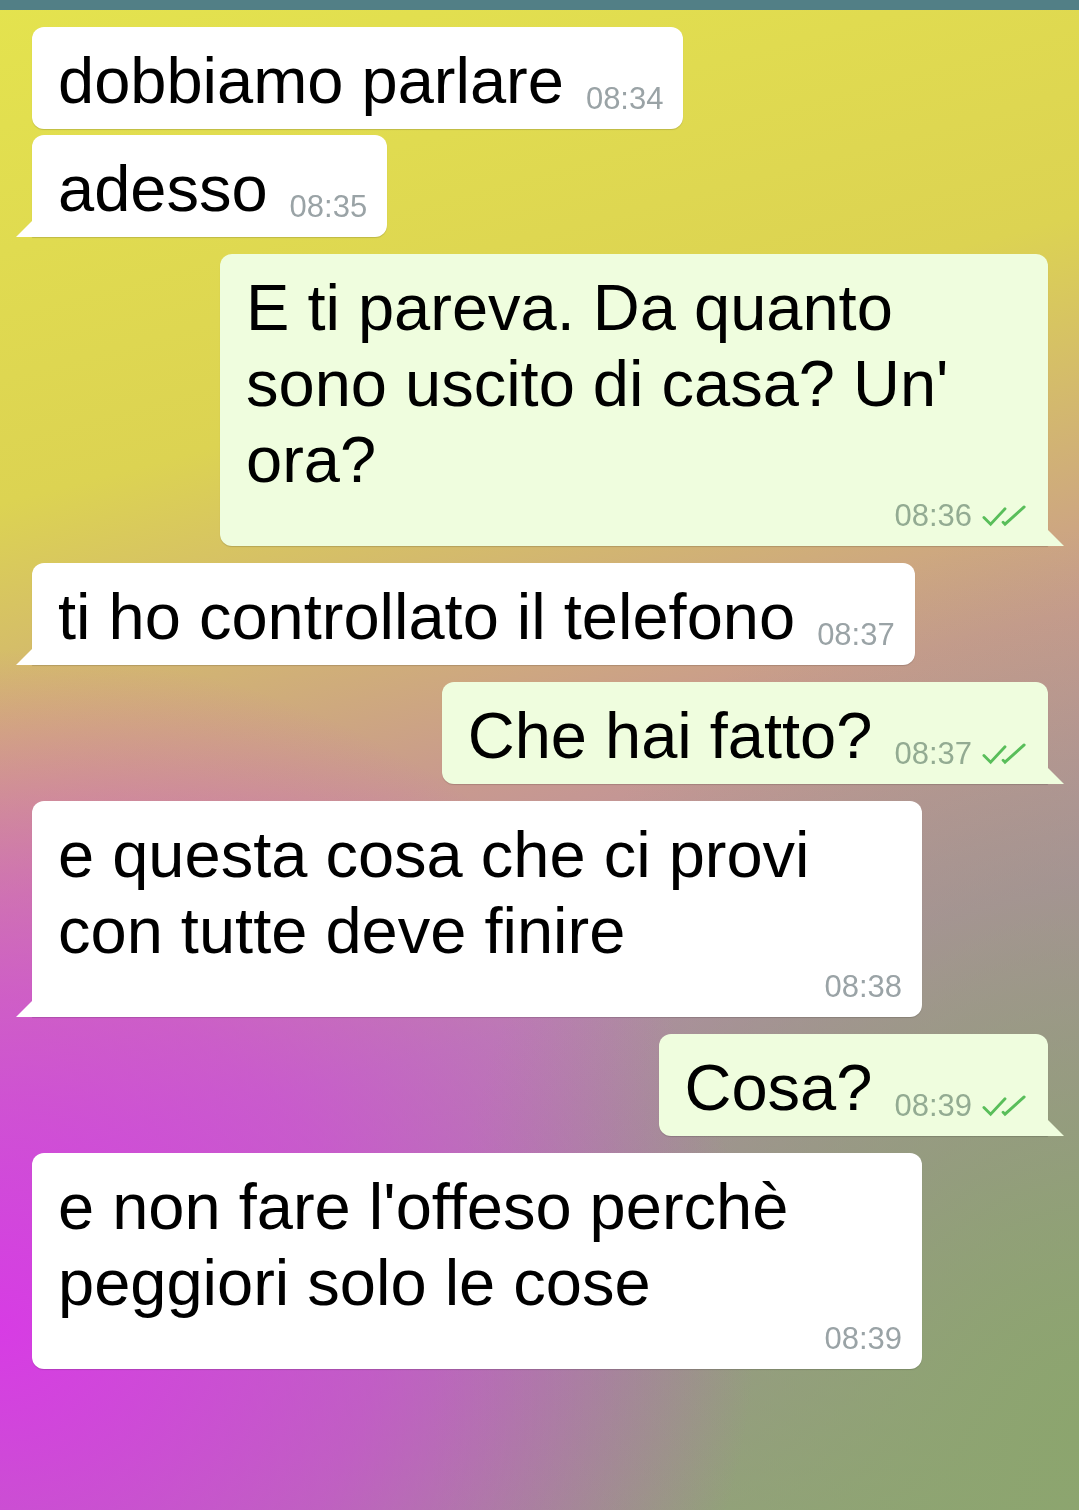 Image resolution: width=1079 pixels, height=1510 pixels. I want to click on message-text: e questa cosa che ci provi con tutte deve finire, so click(434, 893).